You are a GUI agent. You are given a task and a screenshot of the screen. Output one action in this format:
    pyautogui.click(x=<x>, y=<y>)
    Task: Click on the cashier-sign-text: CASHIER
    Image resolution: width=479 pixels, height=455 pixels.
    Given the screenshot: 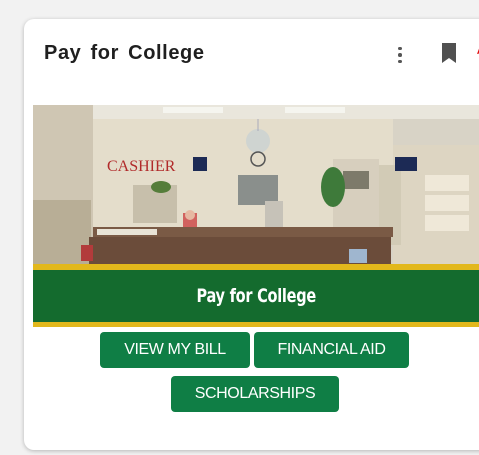 What is the action you would take?
    pyautogui.click(x=141, y=166)
    